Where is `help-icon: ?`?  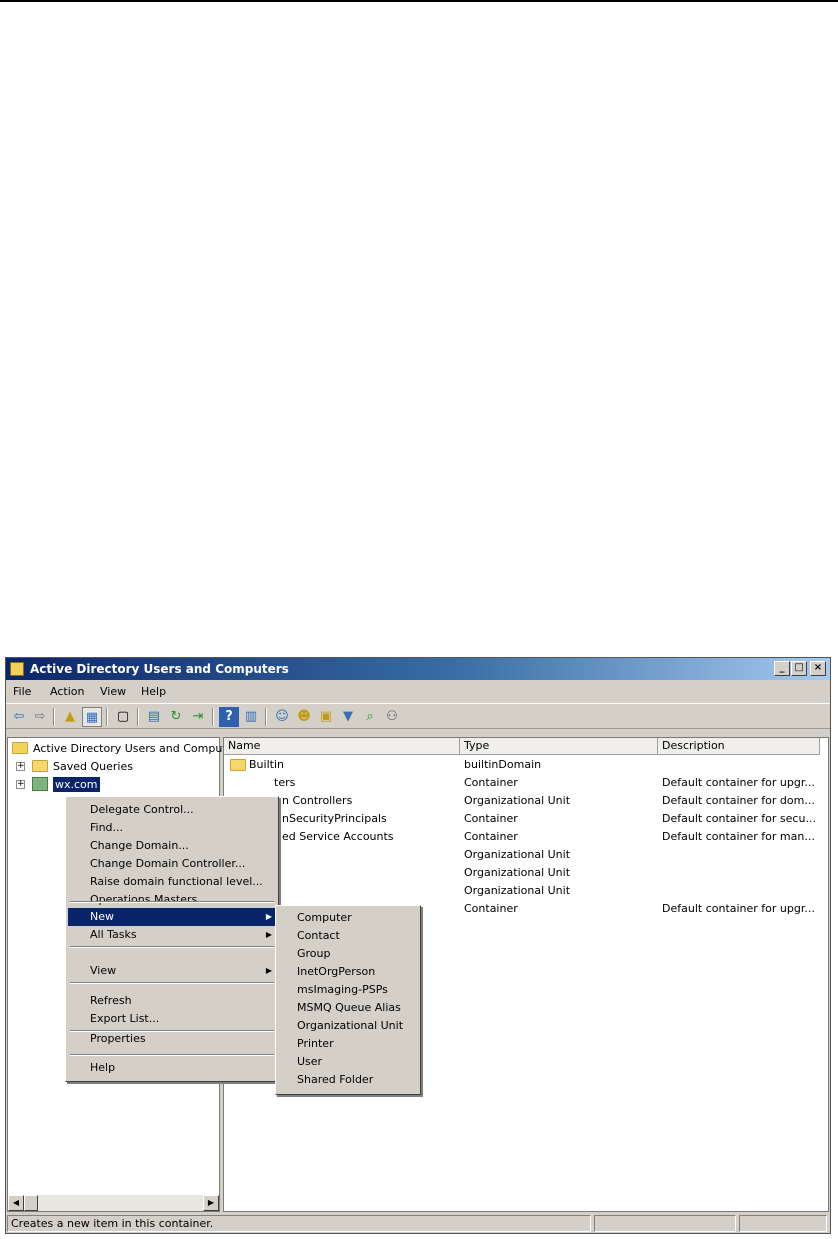
help-icon: ? is located at coordinates (229, 717).